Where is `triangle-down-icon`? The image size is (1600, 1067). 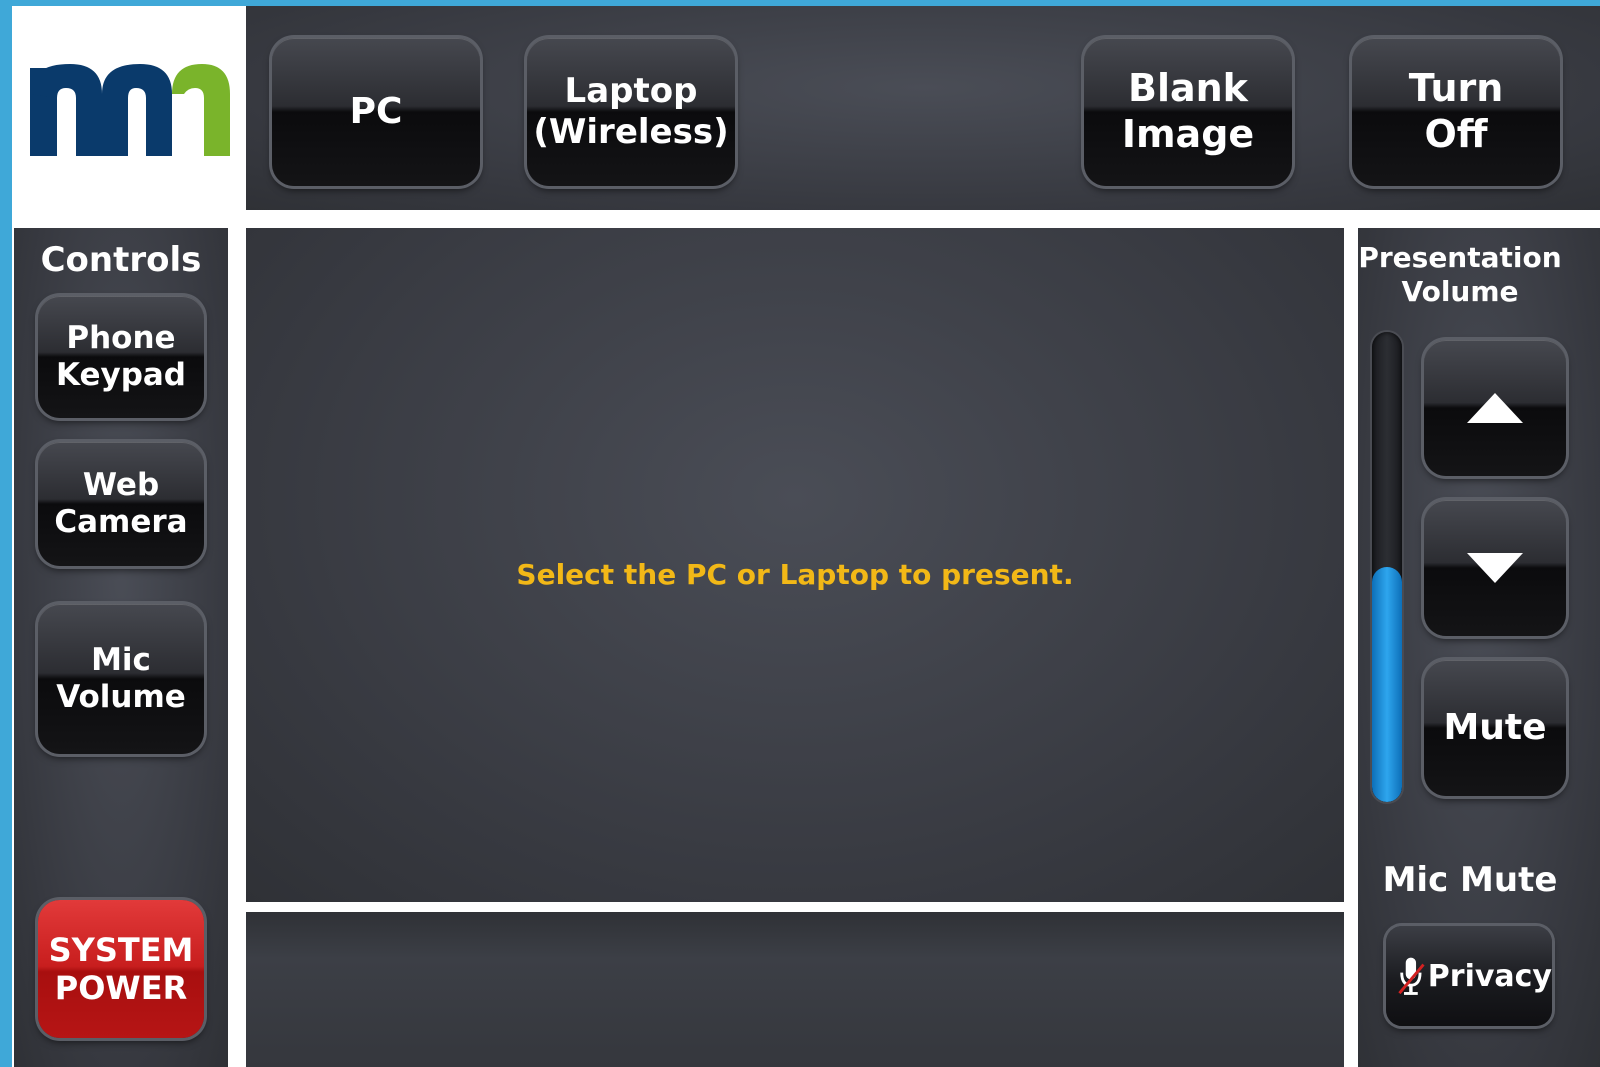 triangle-down-icon is located at coordinates (1495, 568).